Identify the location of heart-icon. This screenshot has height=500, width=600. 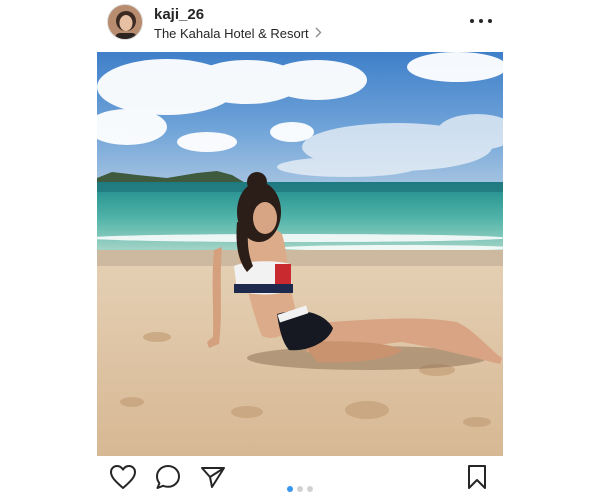
(123, 477).